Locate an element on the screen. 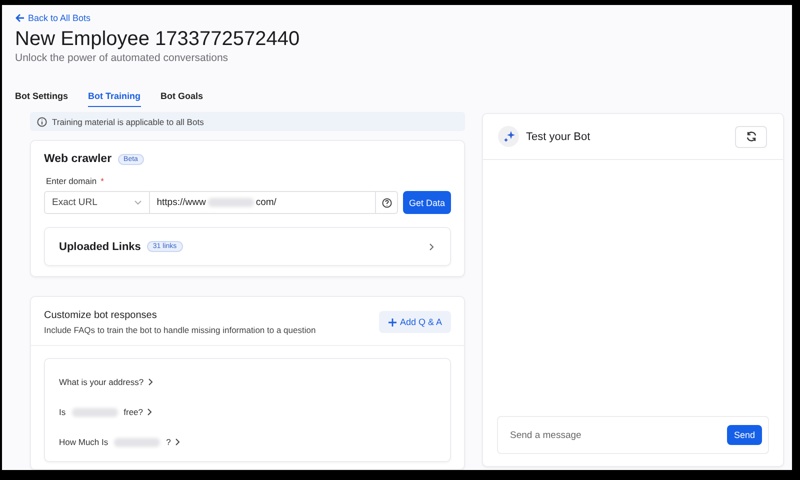 This screenshot has height=480, width=800. chevron-down-icon is located at coordinates (138, 202).